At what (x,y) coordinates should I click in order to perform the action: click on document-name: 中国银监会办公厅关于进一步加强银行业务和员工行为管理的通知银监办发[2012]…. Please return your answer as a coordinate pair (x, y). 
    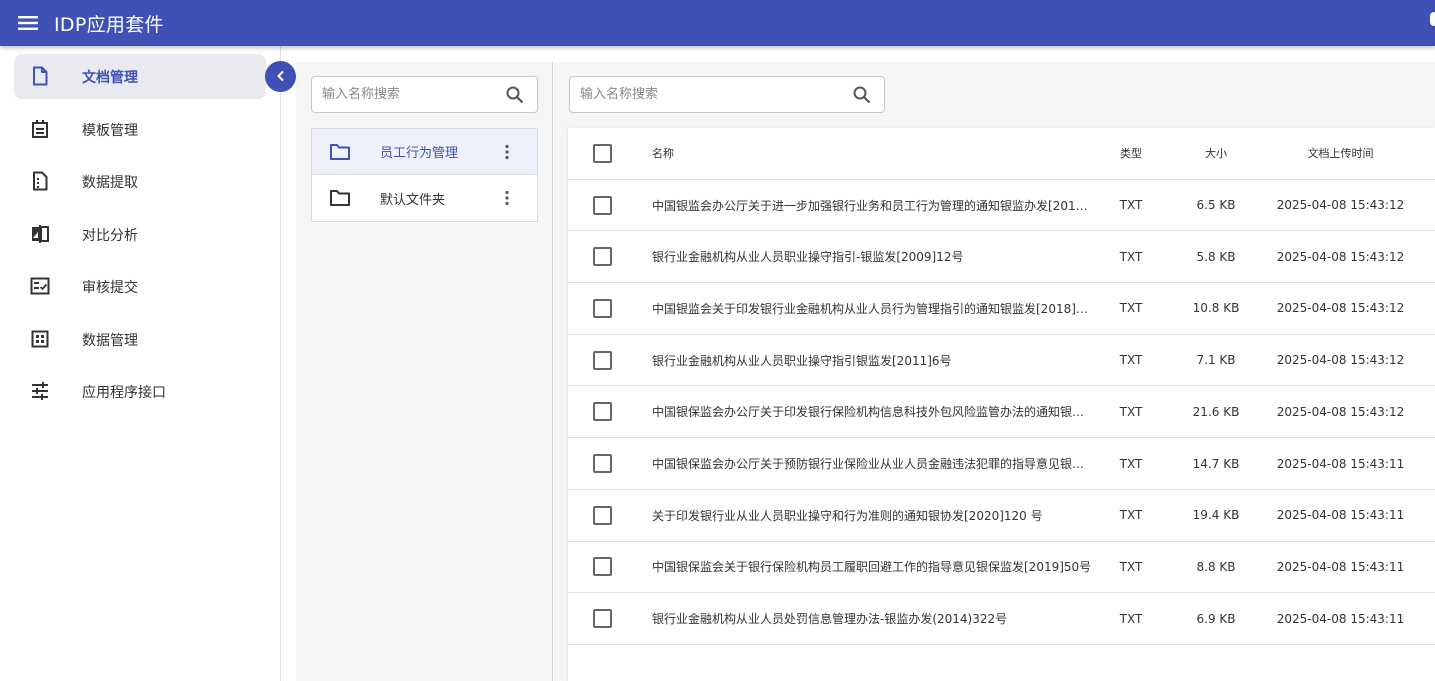
    Looking at the image, I should click on (872, 205).